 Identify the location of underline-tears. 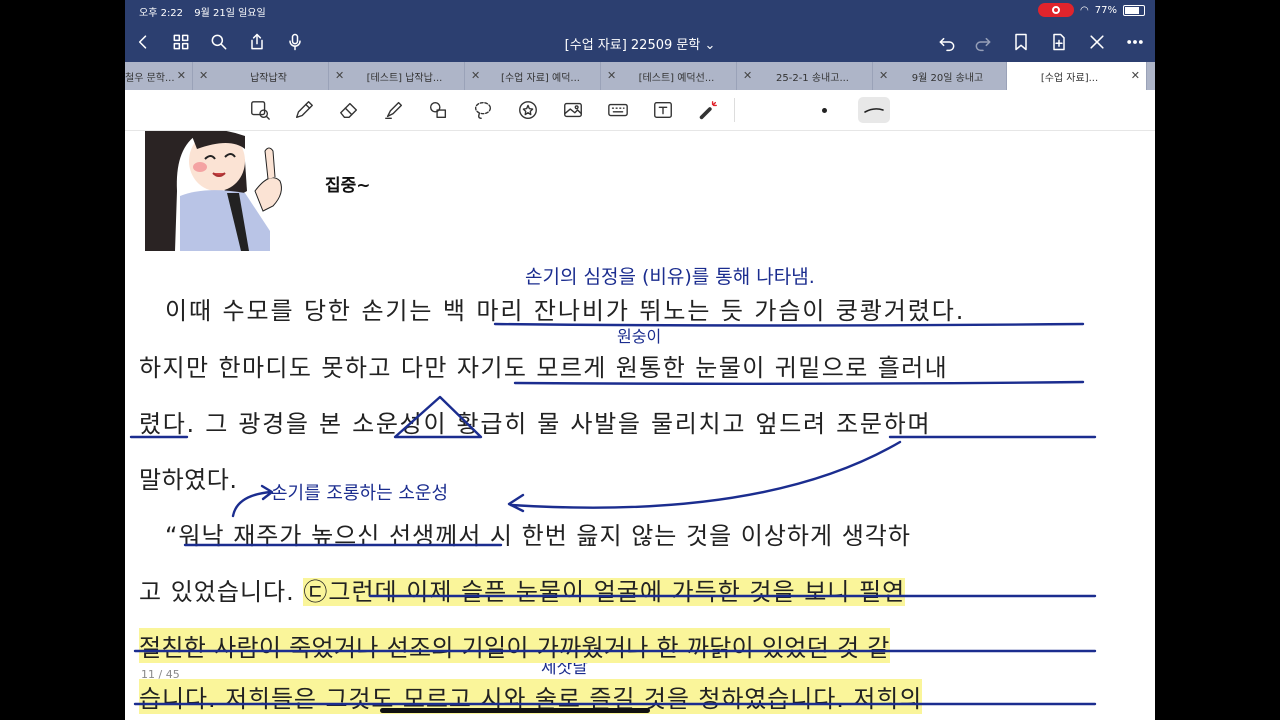
(799, 382).